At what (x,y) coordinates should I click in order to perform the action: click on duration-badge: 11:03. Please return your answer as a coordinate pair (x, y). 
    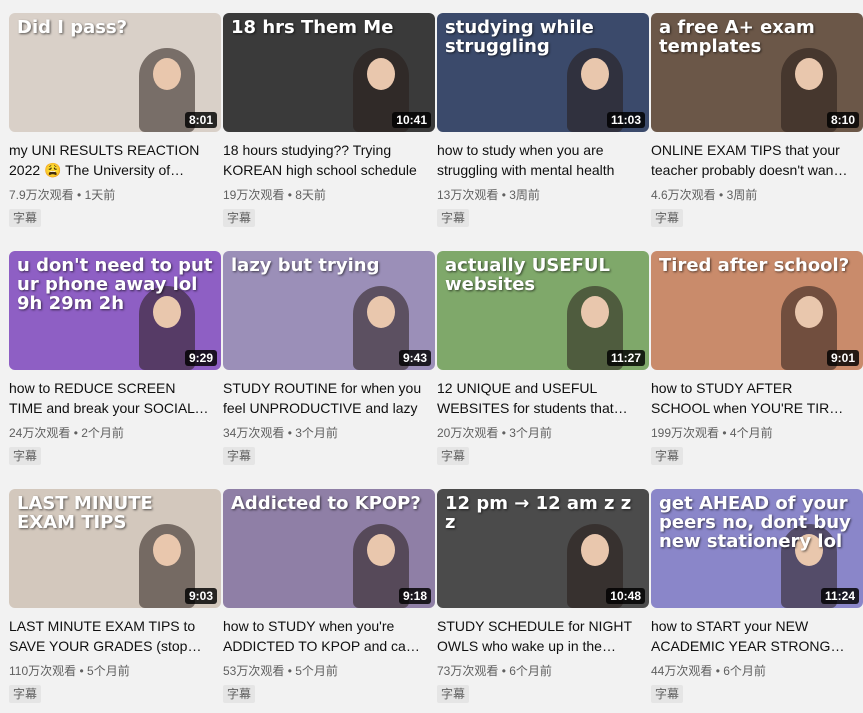
    Looking at the image, I should click on (625, 120).